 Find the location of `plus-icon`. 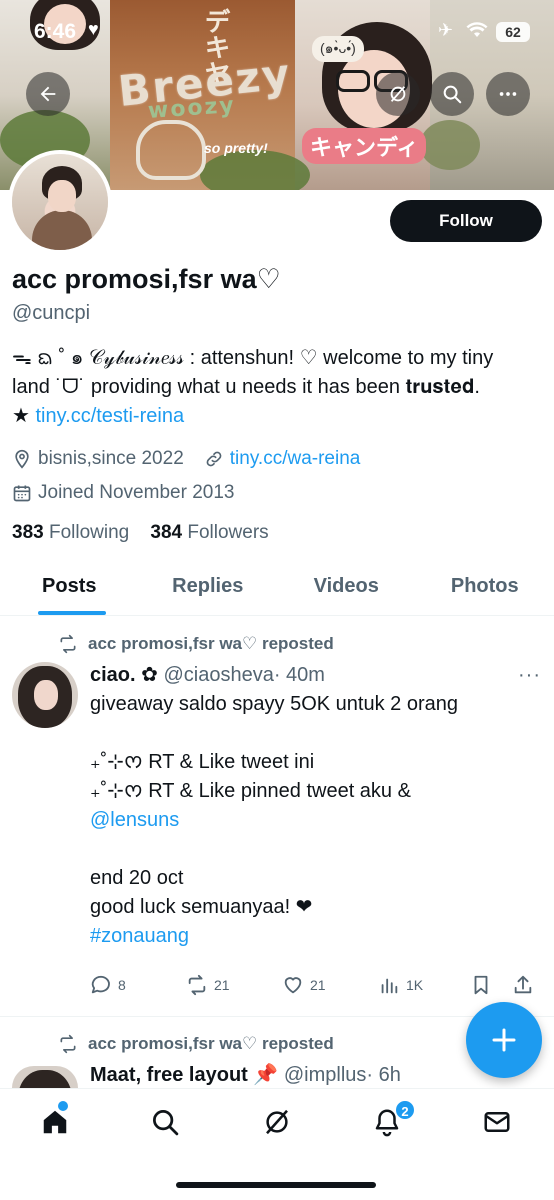

plus-icon is located at coordinates (504, 1040).